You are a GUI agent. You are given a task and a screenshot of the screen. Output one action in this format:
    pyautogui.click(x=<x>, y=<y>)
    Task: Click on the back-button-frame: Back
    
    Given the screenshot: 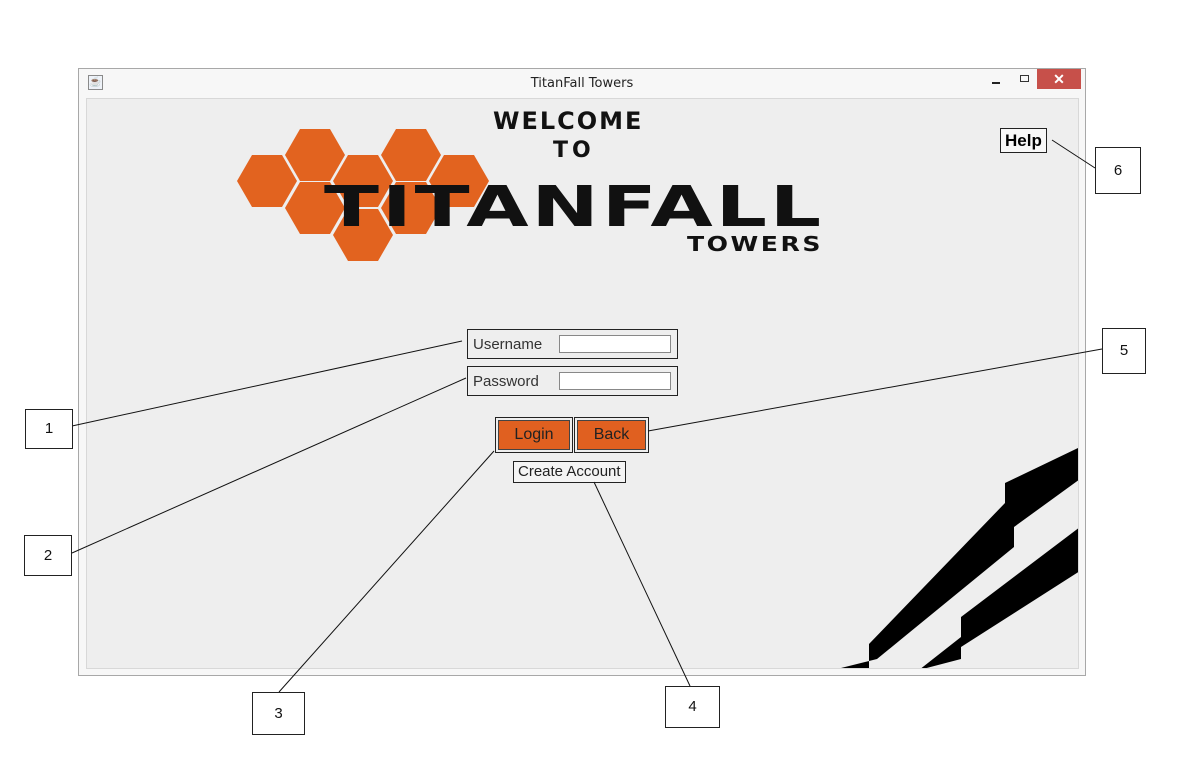 What is the action you would take?
    pyautogui.click(x=611, y=435)
    